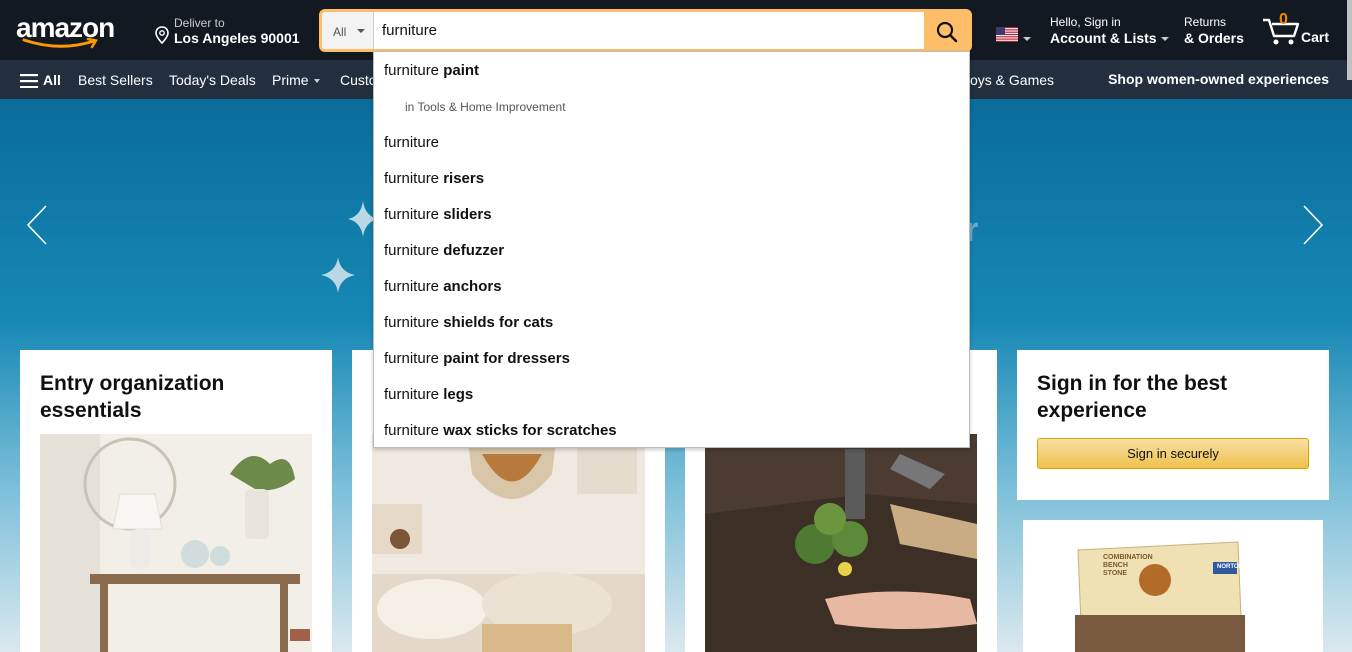  Describe the element at coordinates (115, 80) in the screenshot. I see `nav-best-sellers: Best Sellers` at that location.